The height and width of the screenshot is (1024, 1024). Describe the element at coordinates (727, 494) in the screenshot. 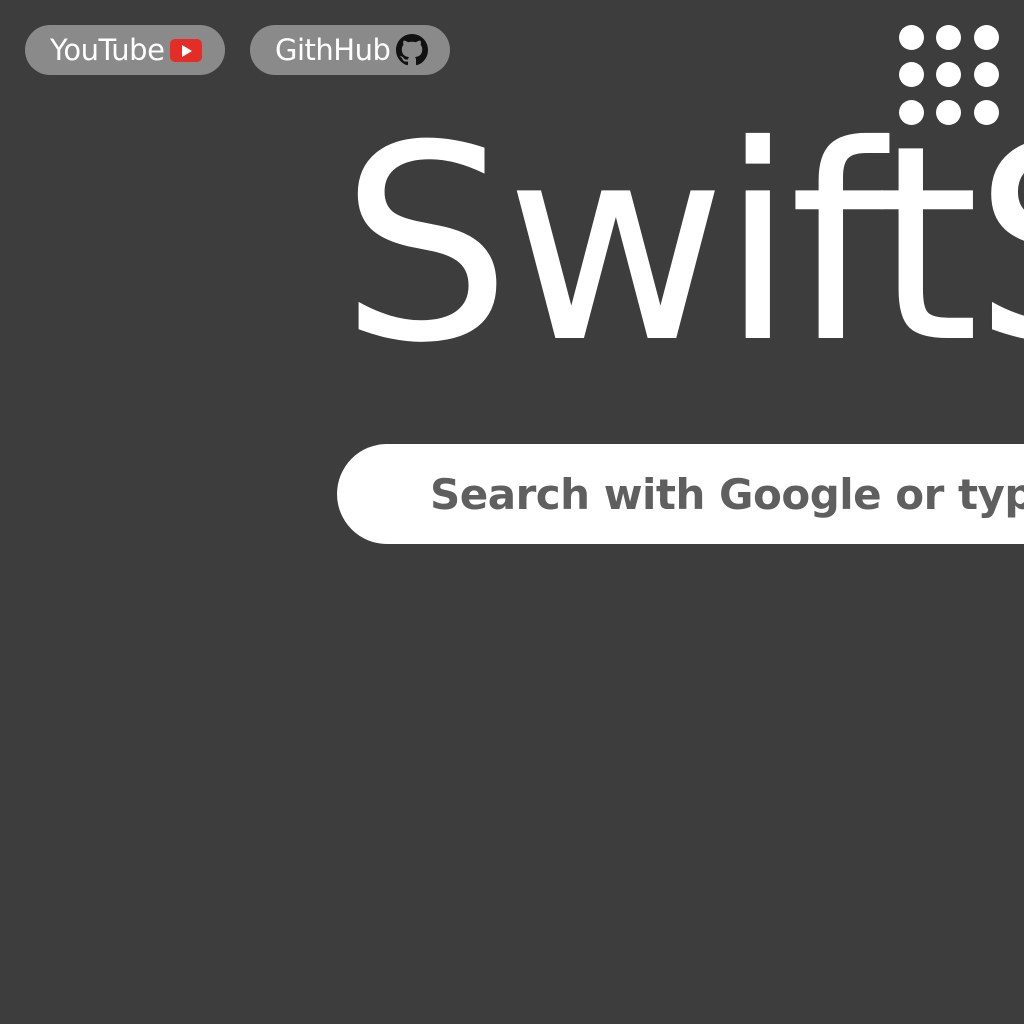

I see `search-input` at that location.